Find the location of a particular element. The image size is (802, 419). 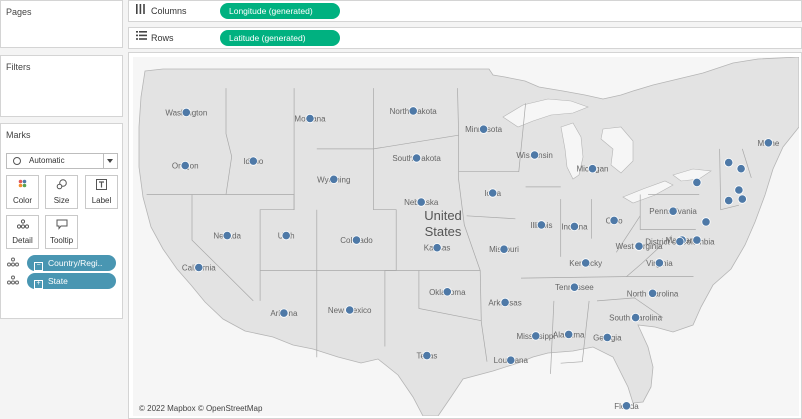

size-icon is located at coordinates (61, 185).